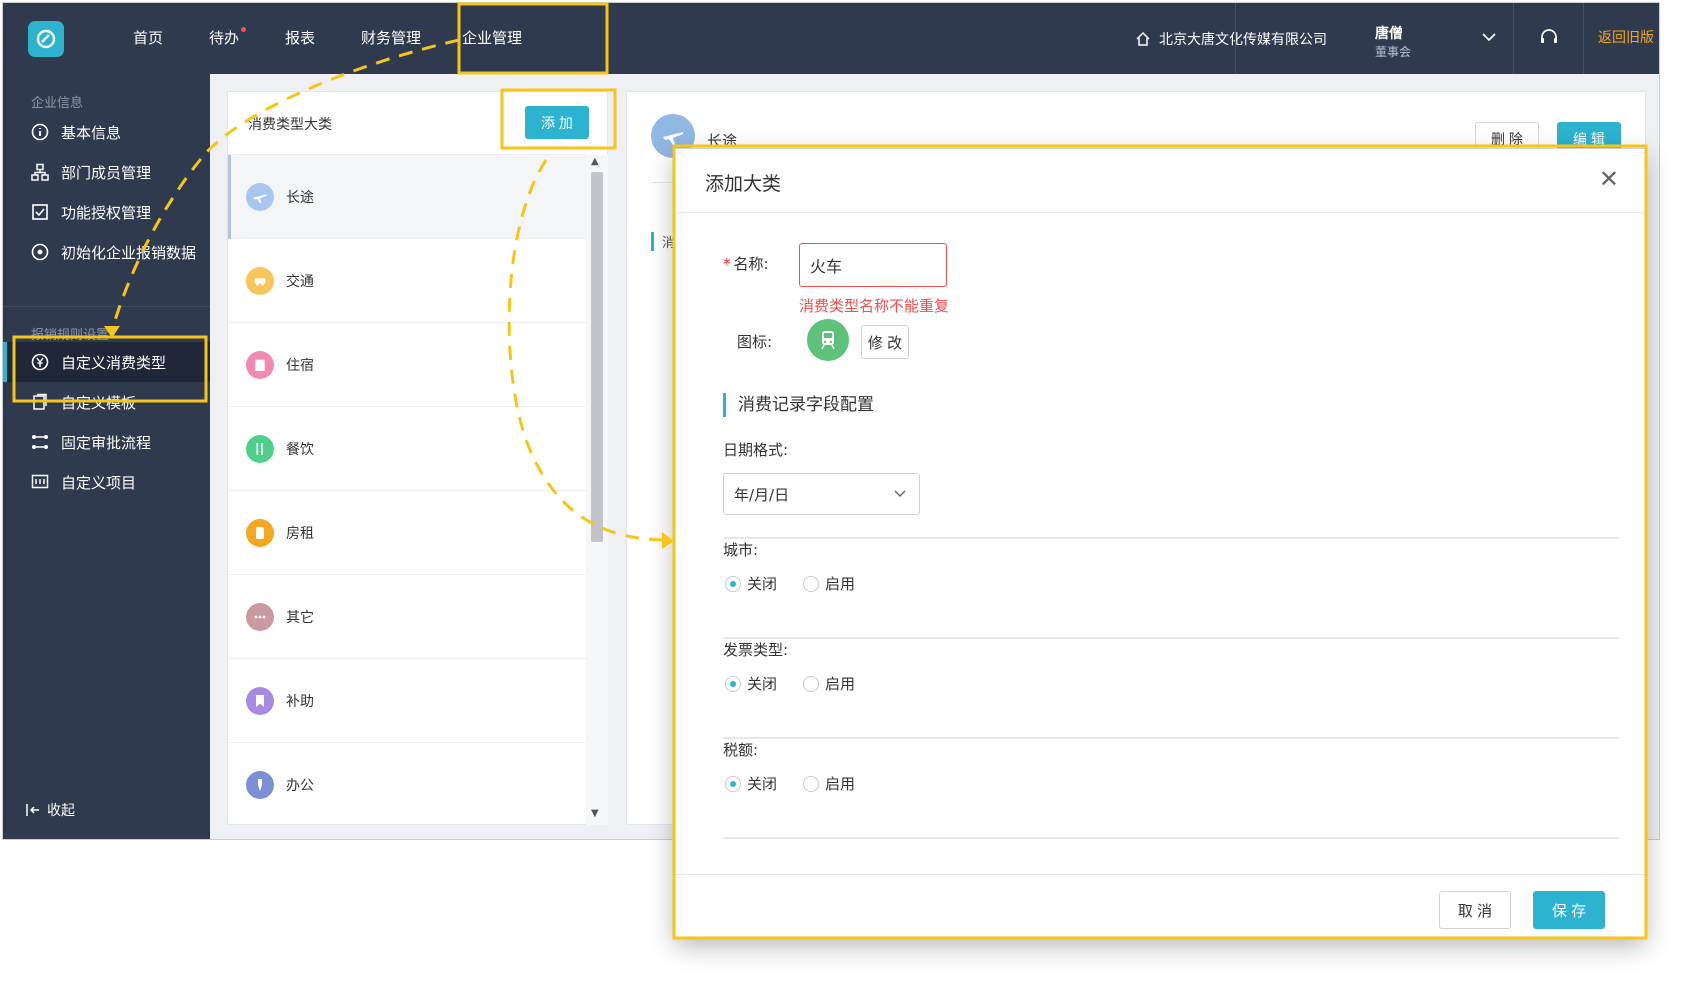  I want to click on close-icon: ✕, so click(1609, 179).